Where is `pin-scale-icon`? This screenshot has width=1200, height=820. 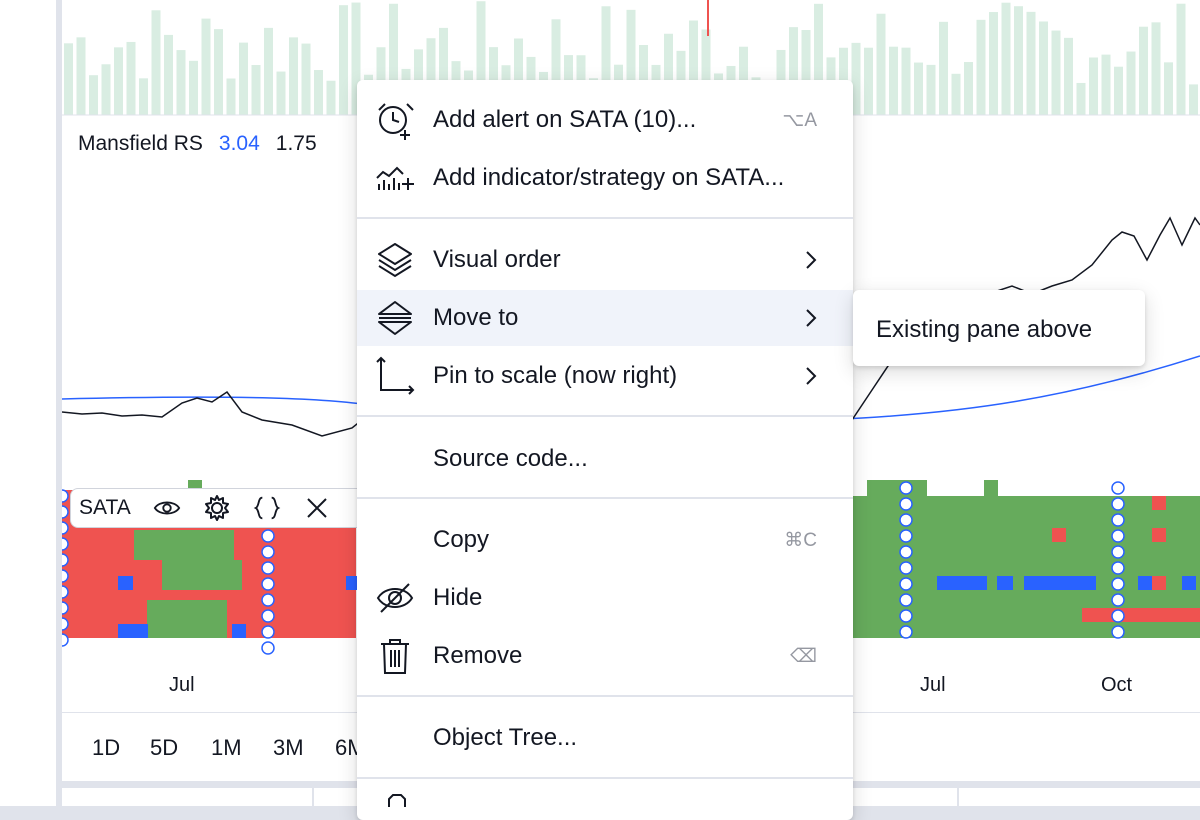
pin-scale-icon is located at coordinates (395, 376).